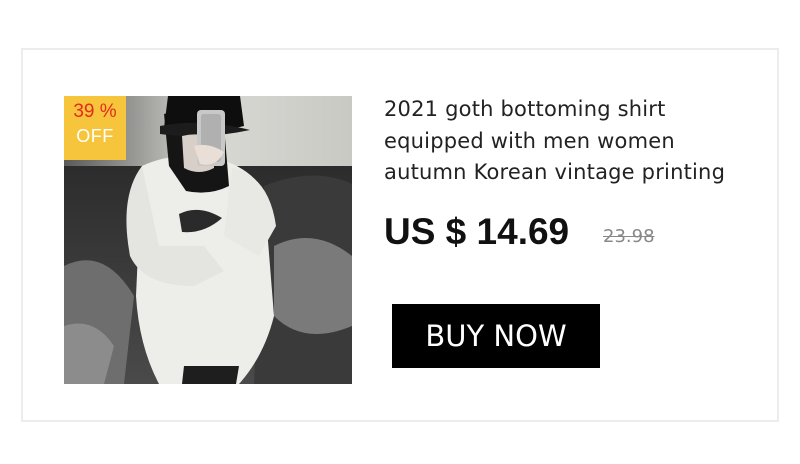 This screenshot has width=800, height=464. Describe the element at coordinates (95, 136) in the screenshot. I see `discount-off-label: OFF` at that location.